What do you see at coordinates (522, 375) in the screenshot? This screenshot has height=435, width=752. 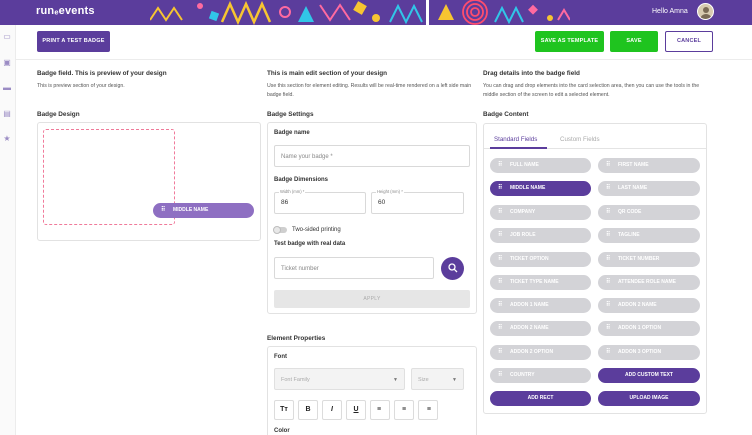 I see `field-label: COUNTRY` at bounding box center [522, 375].